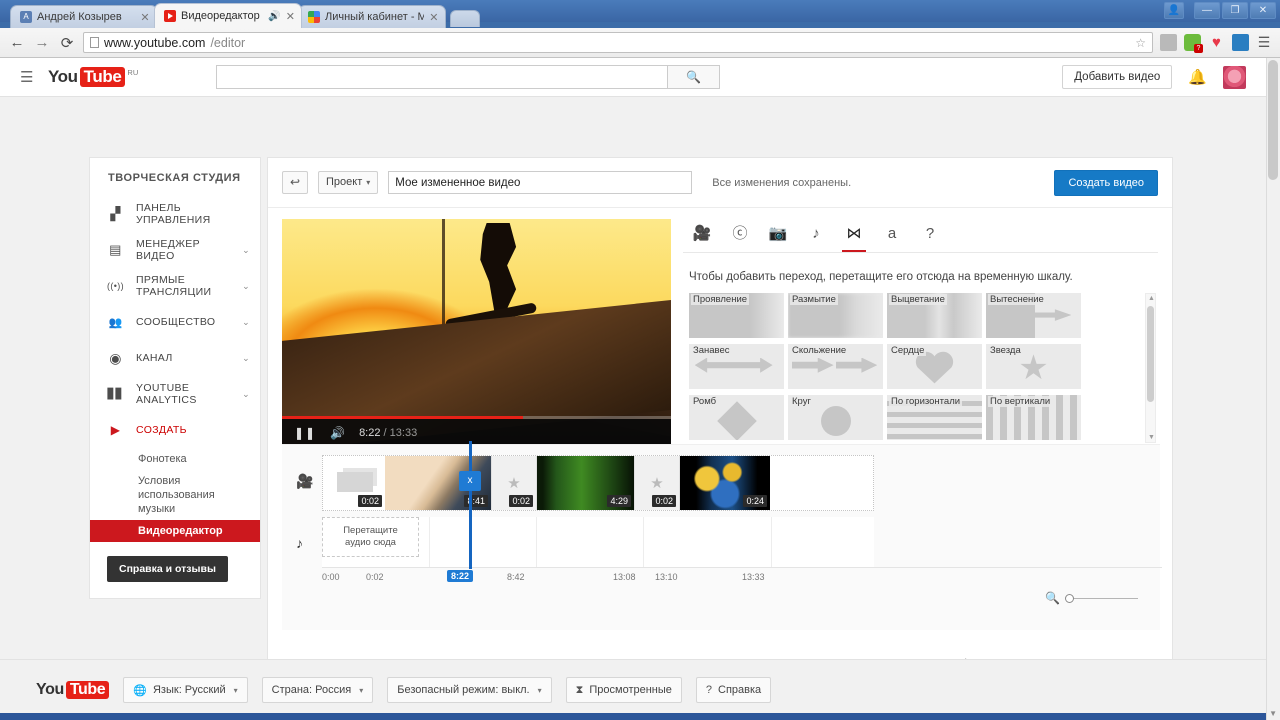 The image size is (1280, 720). Describe the element at coordinates (740, 235) in the screenshot. I see `tab-creative-commons: ⓒ` at that location.